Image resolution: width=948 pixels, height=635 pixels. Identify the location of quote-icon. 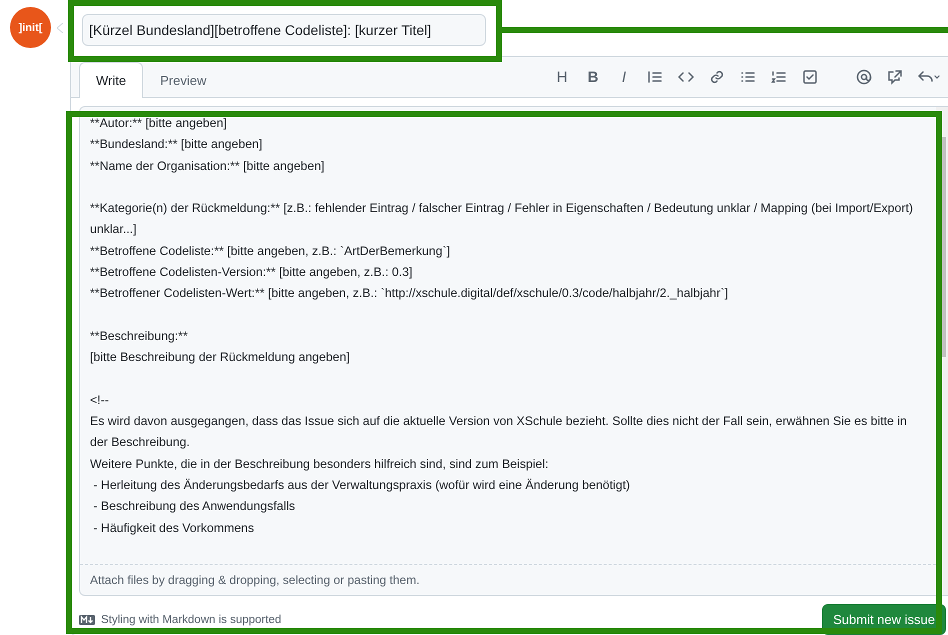
(655, 77).